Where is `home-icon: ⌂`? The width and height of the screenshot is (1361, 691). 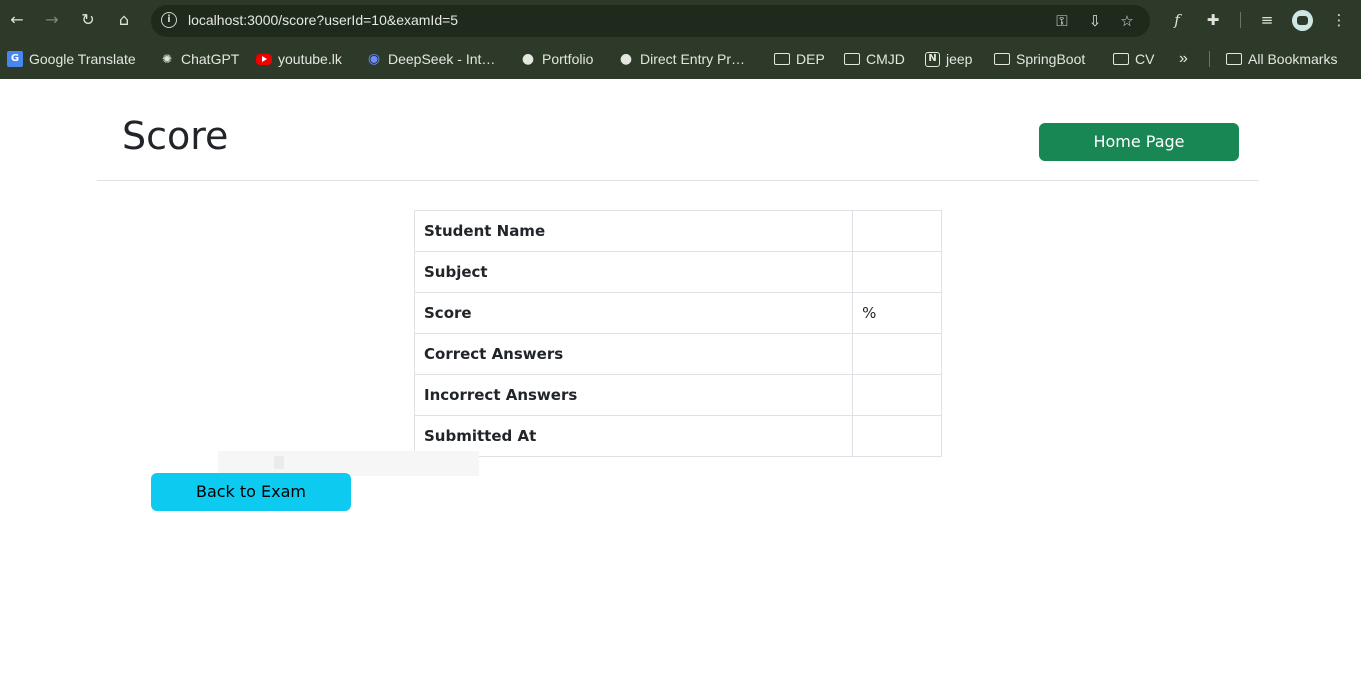 home-icon: ⌂ is located at coordinates (124, 20).